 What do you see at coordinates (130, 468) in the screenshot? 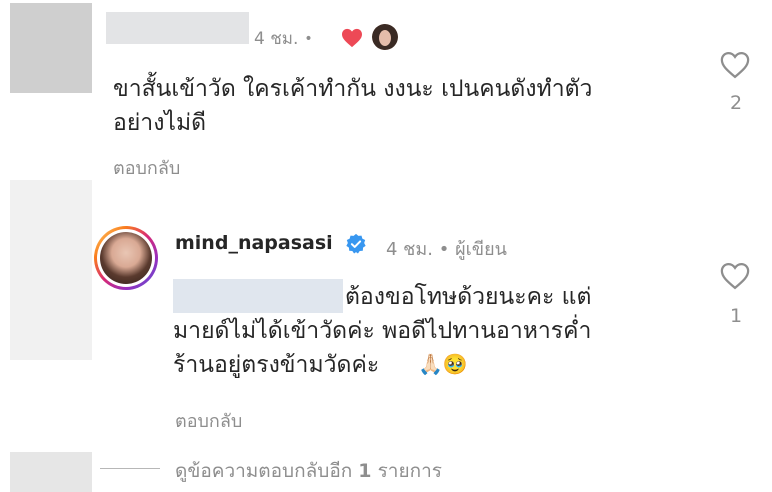
I see `thread-line` at bounding box center [130, 468].